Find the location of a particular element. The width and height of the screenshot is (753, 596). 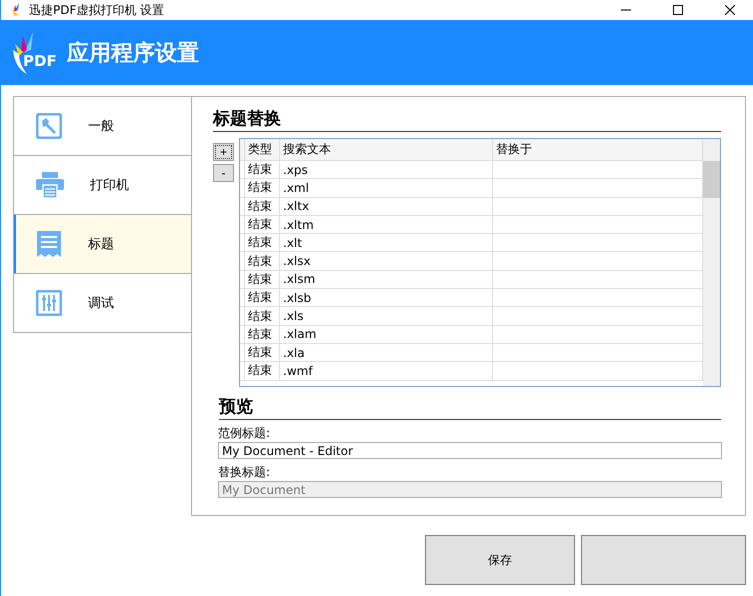

table-cell: .xltm is located at coordinates (386, 225).